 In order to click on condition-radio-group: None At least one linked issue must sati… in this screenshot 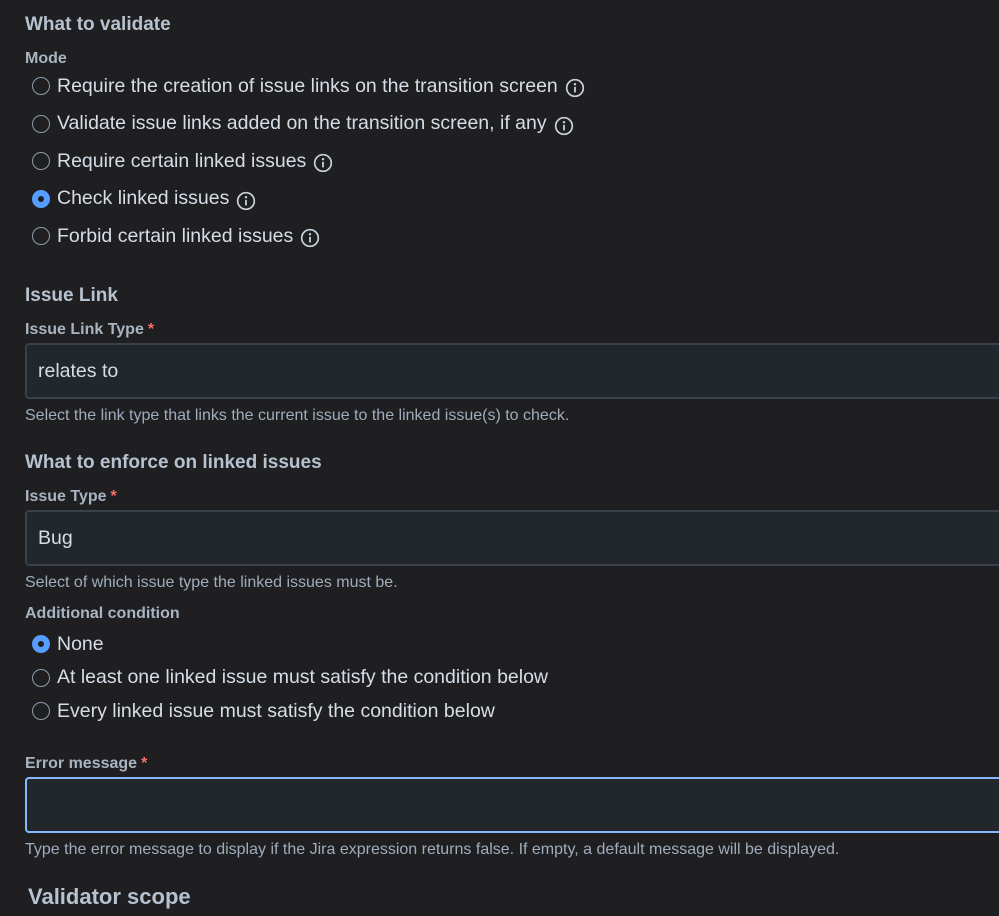, I will do `click(290, 677)`.